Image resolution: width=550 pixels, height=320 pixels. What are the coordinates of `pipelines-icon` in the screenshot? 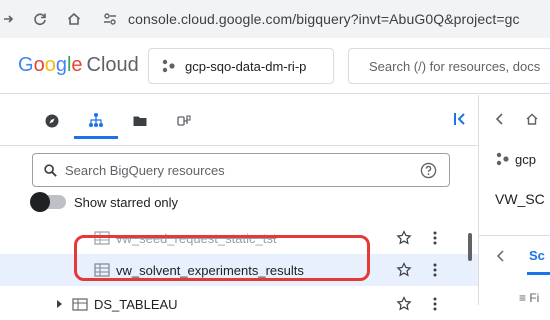 It's located at (184, 121).